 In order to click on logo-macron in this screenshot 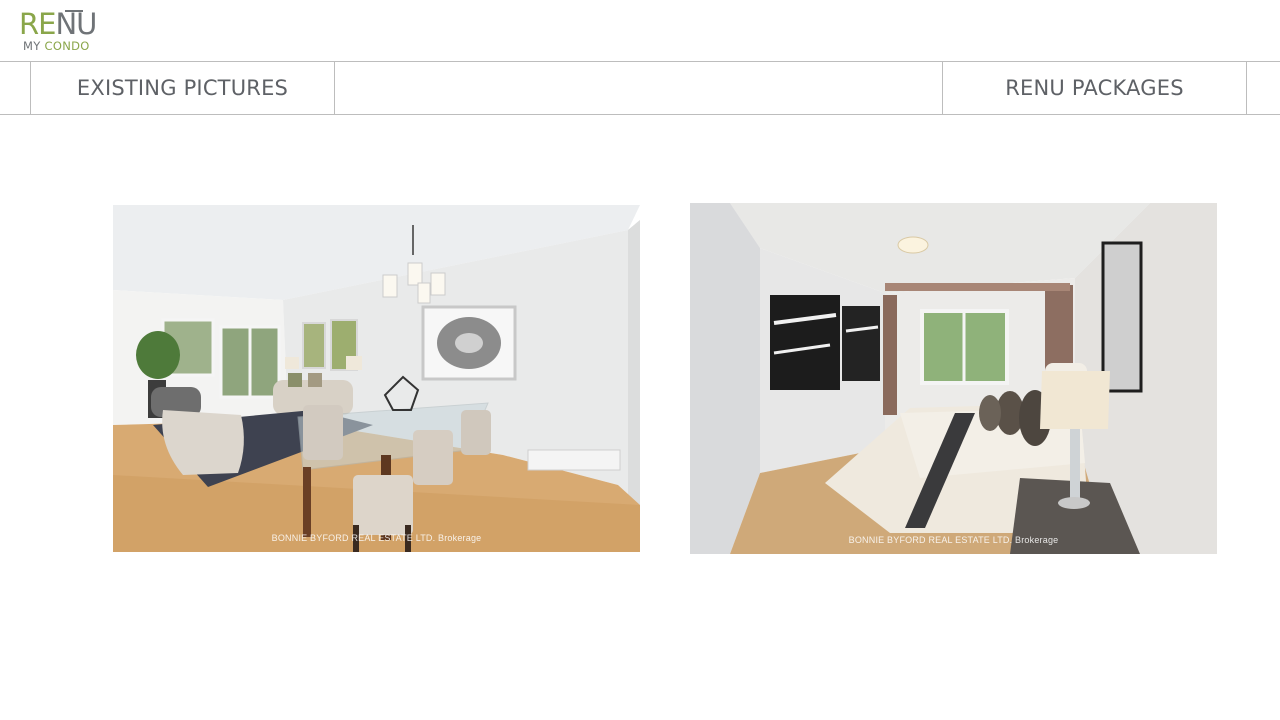, I will do `click(74, 11)`.